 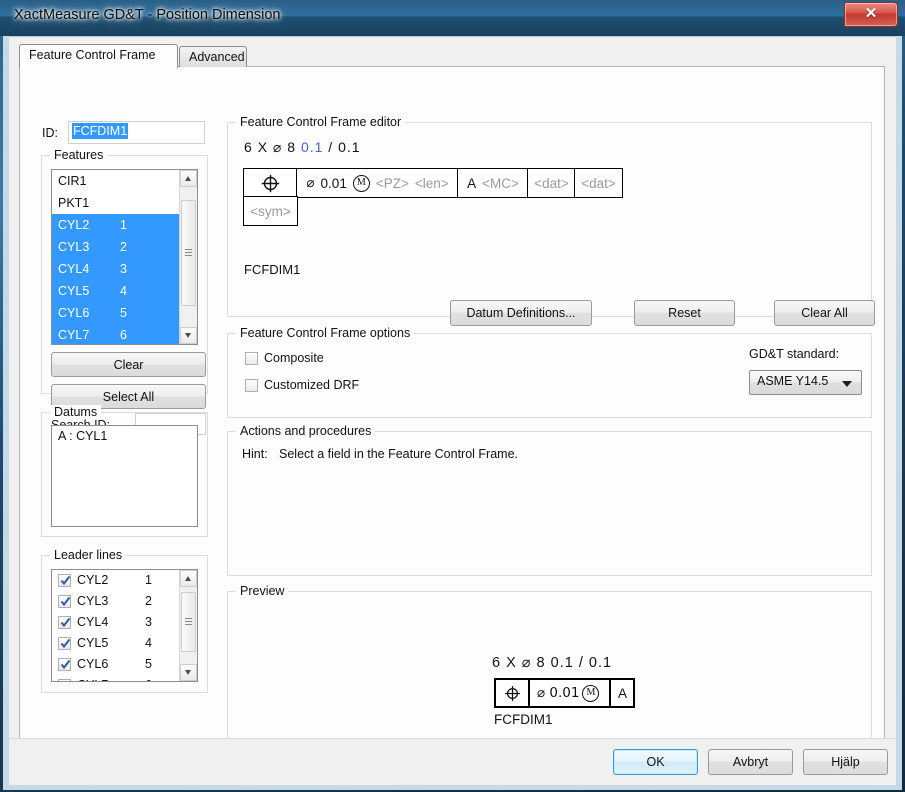 I want to click on datums-group-label: Datums, so click(x=76, y=412).